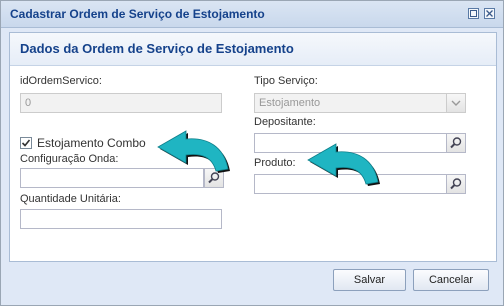 Image resolution: width=504 pixels, height=306 pixels. What do you see at coordinates (91, 143) in the screenshot?
I see `estojamento-combo-label: Estojamento Combo` at bounding box center [91, 143].